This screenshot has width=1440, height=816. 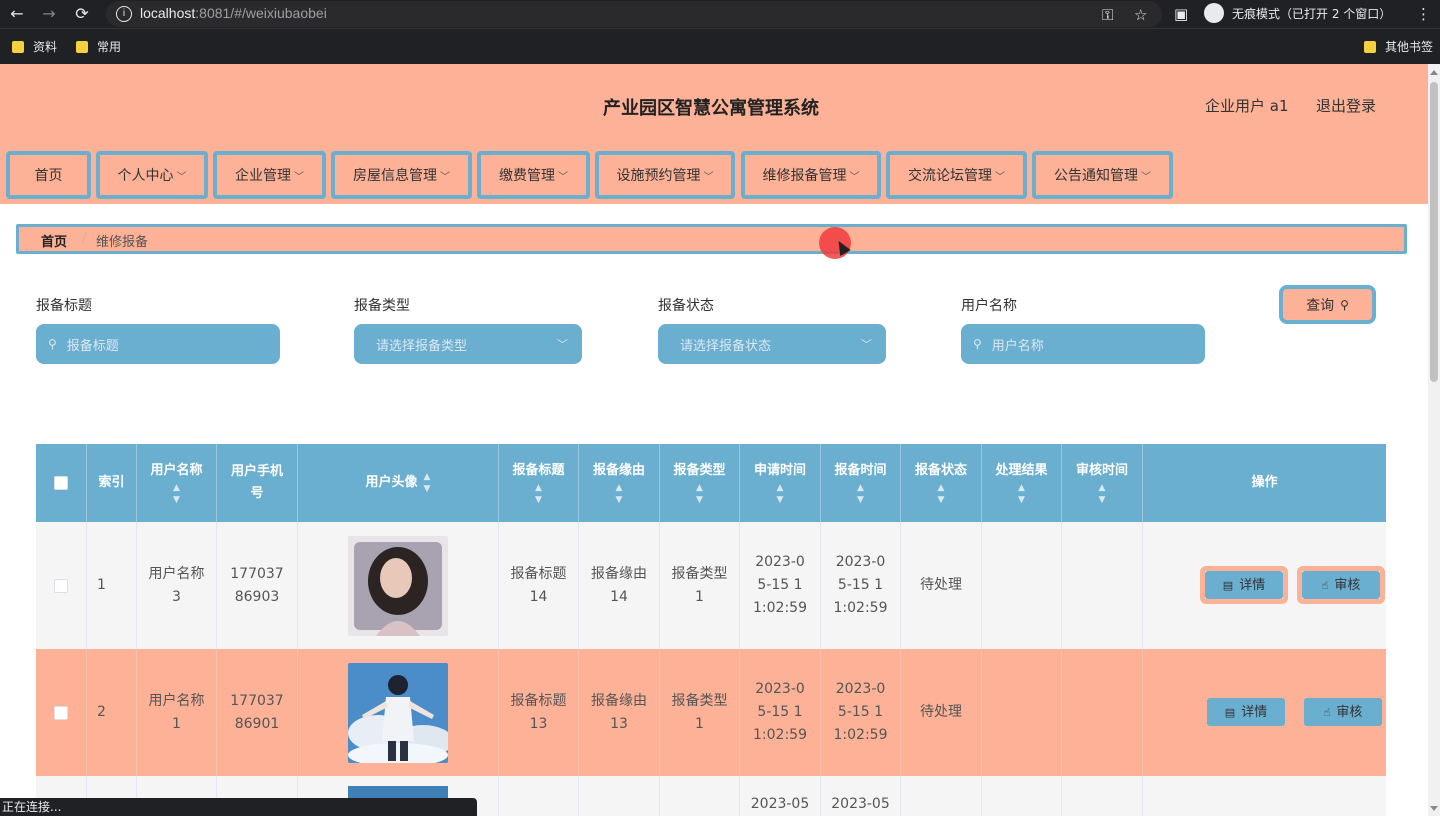 What do you see at coordinates (619, 585) in the screenshot?
I see `cell-reason: 报备缘由14` at bounding box center [619, 585].